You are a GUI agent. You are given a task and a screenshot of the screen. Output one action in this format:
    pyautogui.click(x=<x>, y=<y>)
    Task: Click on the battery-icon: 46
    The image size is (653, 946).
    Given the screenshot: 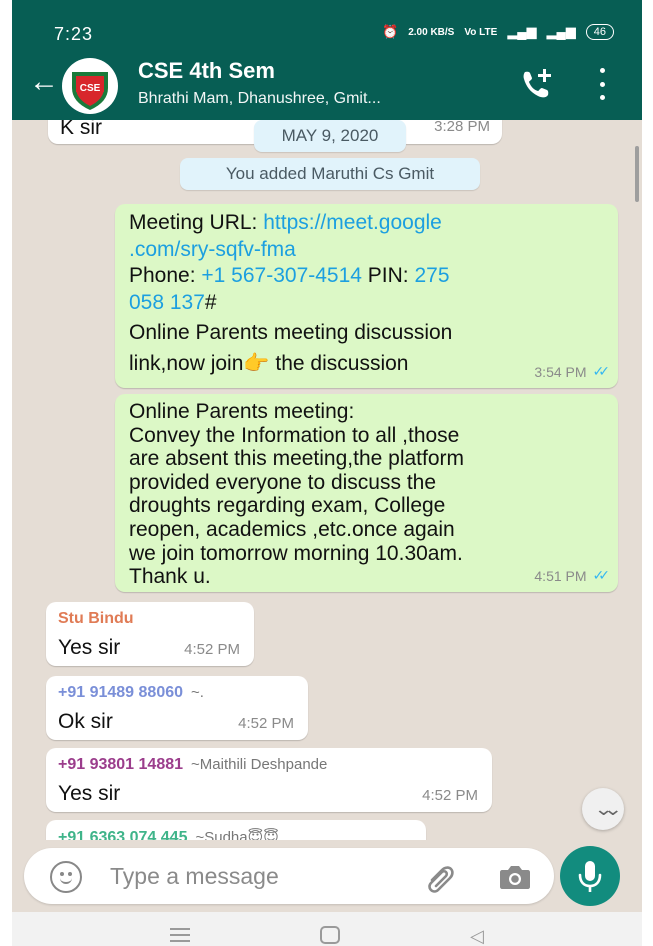 What is the action you would take?
    pyautogui.click(x=599, y=32)
    